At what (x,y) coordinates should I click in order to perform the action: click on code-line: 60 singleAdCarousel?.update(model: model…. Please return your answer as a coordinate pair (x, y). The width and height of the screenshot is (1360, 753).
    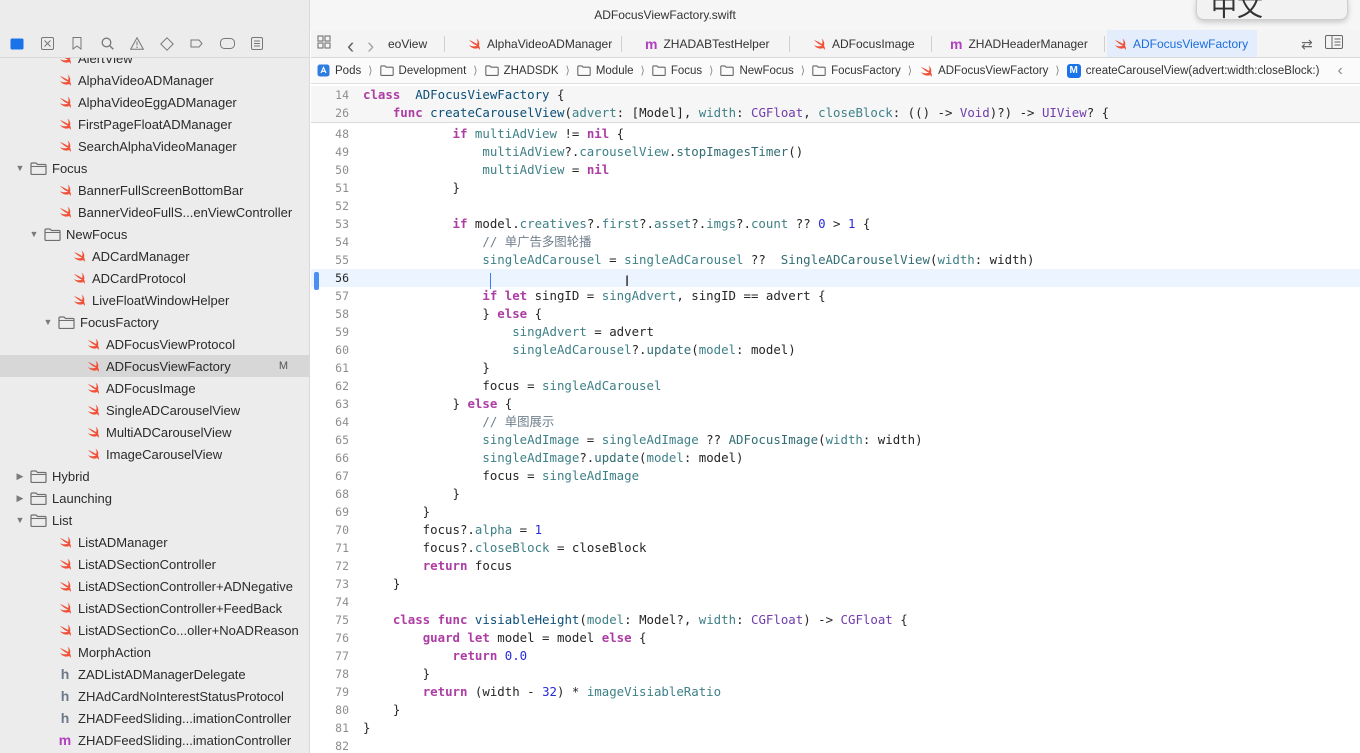
    Looking at the image, I should click on (835, 350).